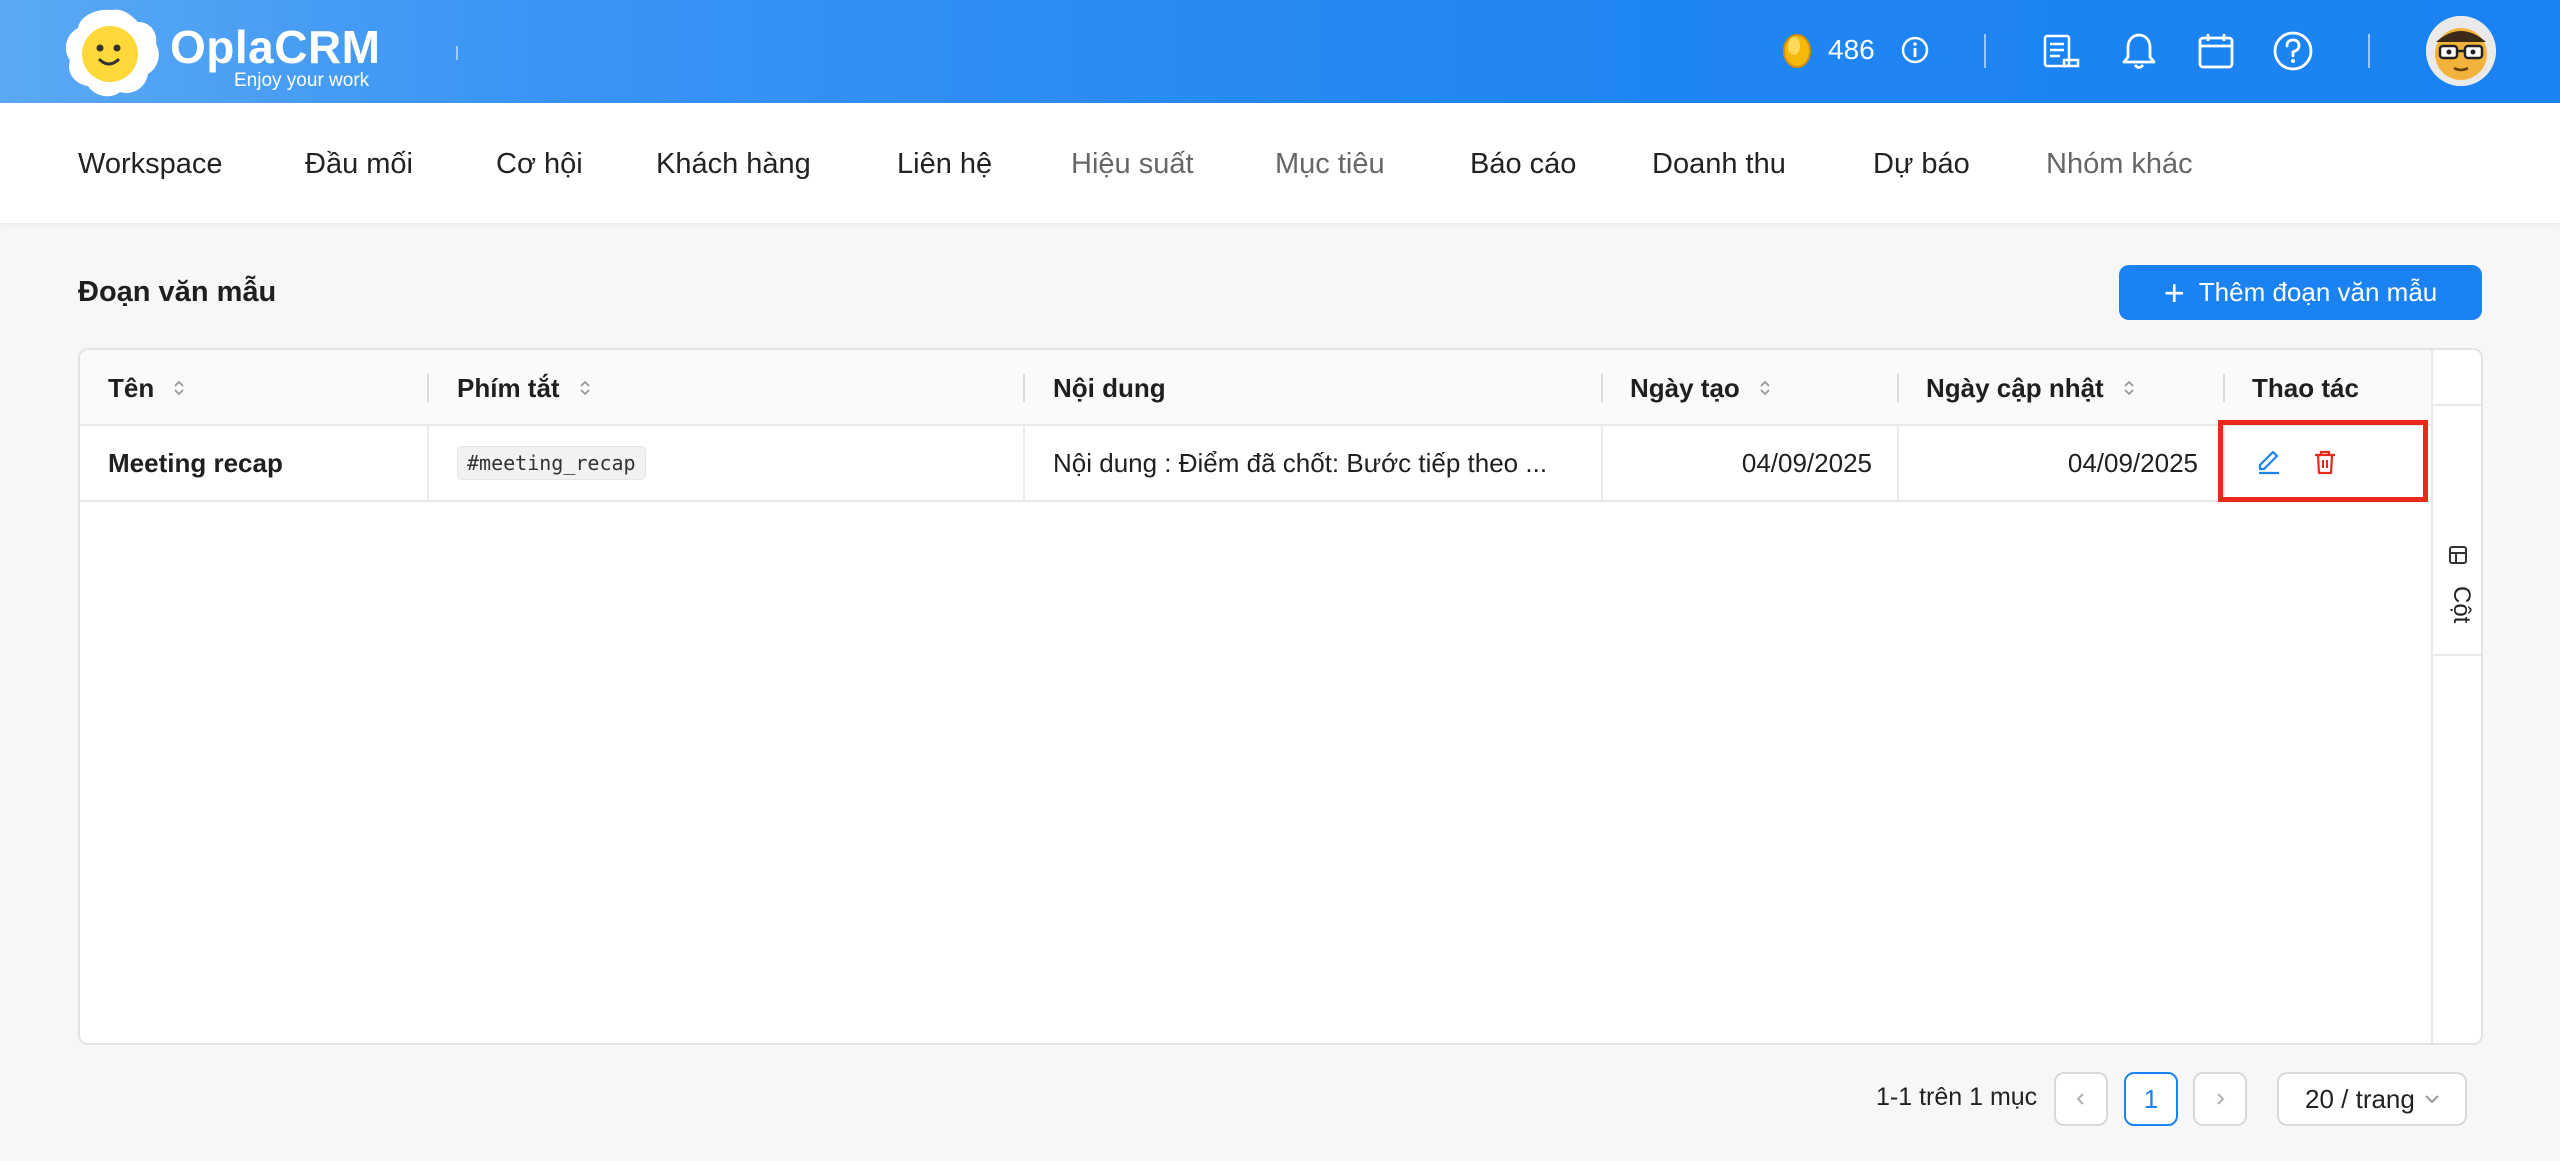 The height and width of the screenshot is (1161, 2560). What do you see at coordinates (726, 463) in the screenshot?
I see `cell-shortcut: #meeting_recap` at bounding box center [726, 463].